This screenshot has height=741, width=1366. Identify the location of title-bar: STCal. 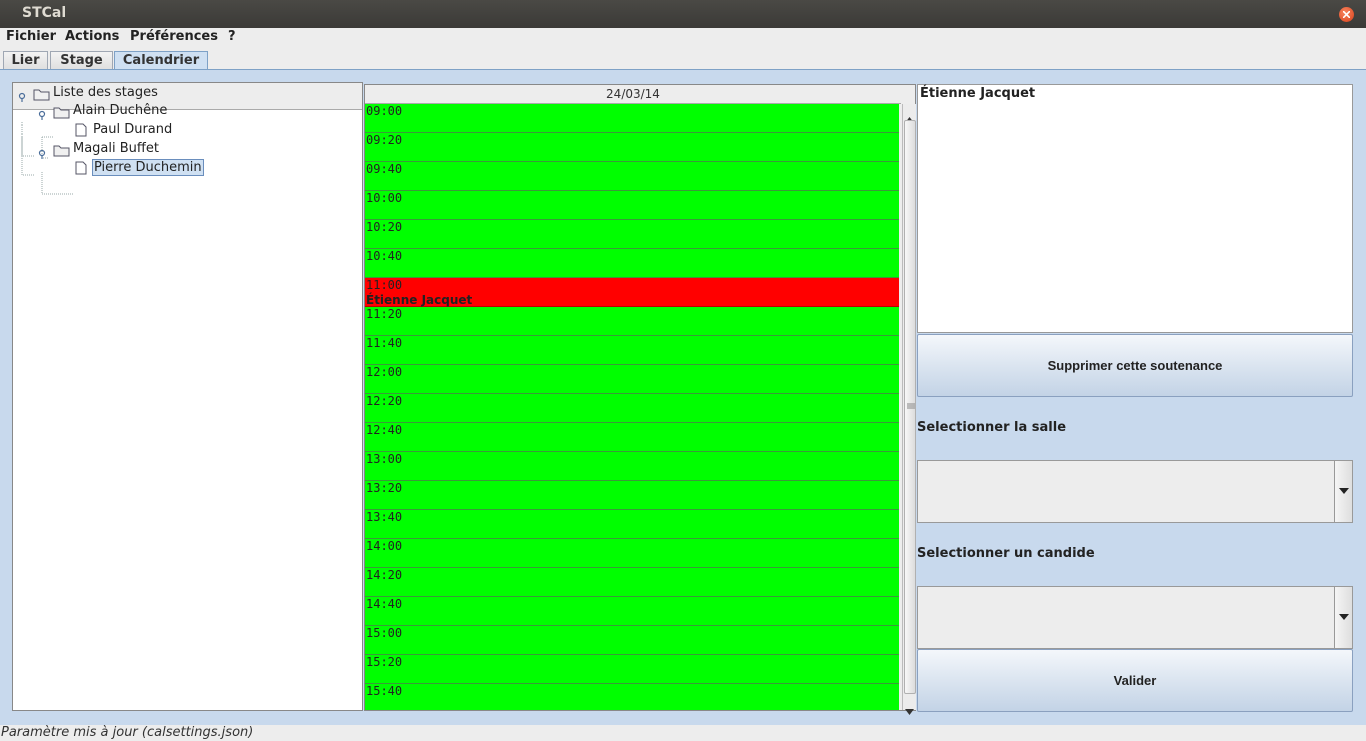
(683, 14).